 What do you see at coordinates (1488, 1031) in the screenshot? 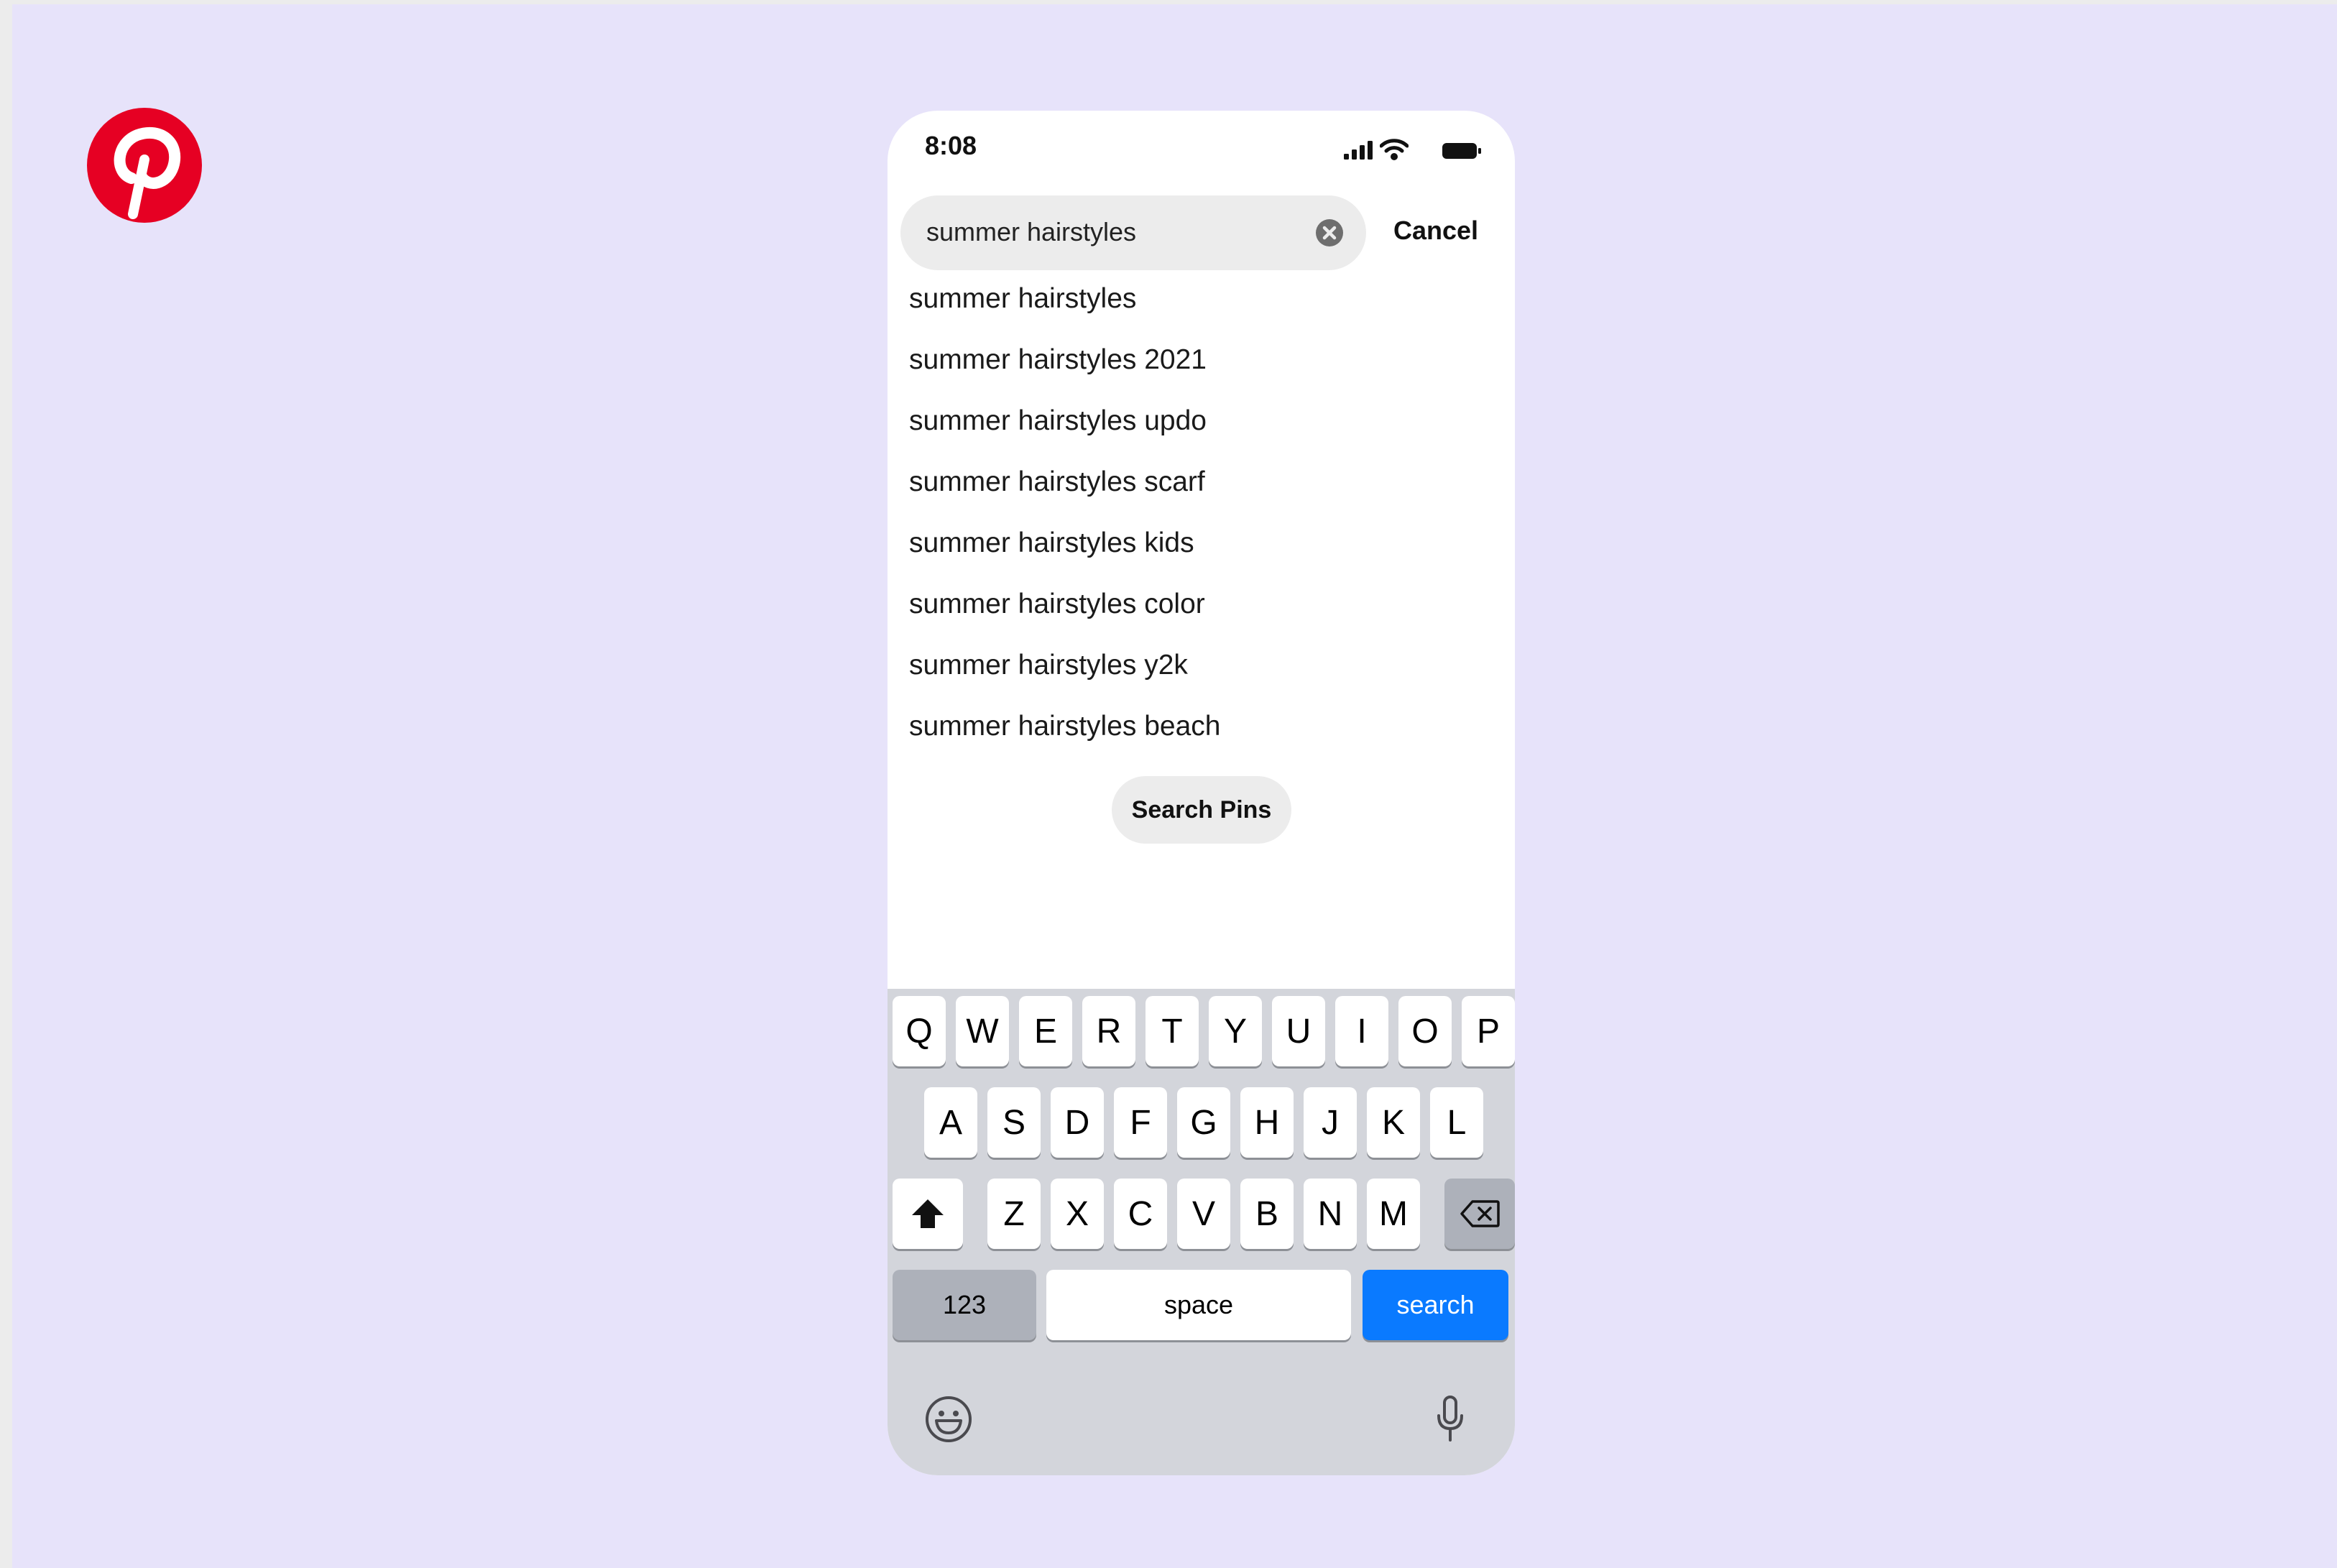
I see `key-p: P` at bounding box center [1488, 1031].